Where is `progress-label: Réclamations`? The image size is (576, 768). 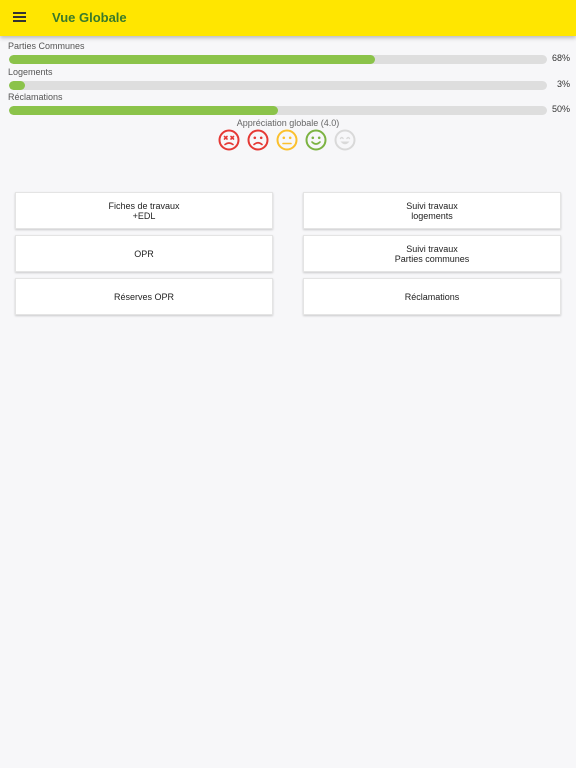 progress-label: Réclamations is located at coordinates (35, 97).